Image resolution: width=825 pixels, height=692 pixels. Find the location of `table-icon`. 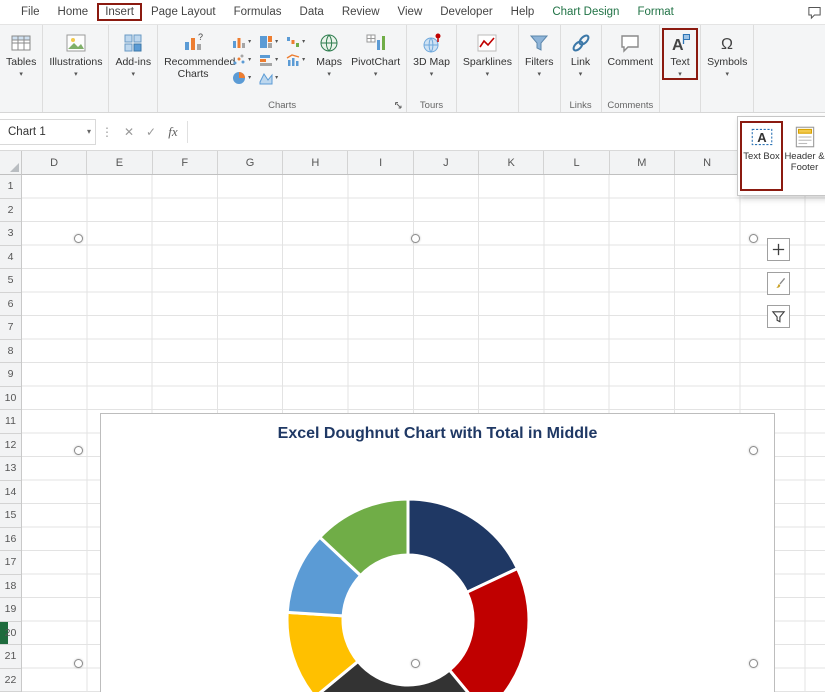

table-icon is located at coordinates (21, 43).